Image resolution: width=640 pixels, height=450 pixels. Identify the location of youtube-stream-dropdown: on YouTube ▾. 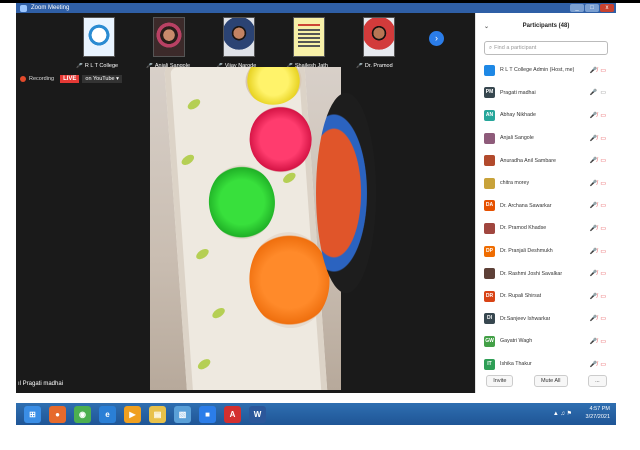
(102, 79).